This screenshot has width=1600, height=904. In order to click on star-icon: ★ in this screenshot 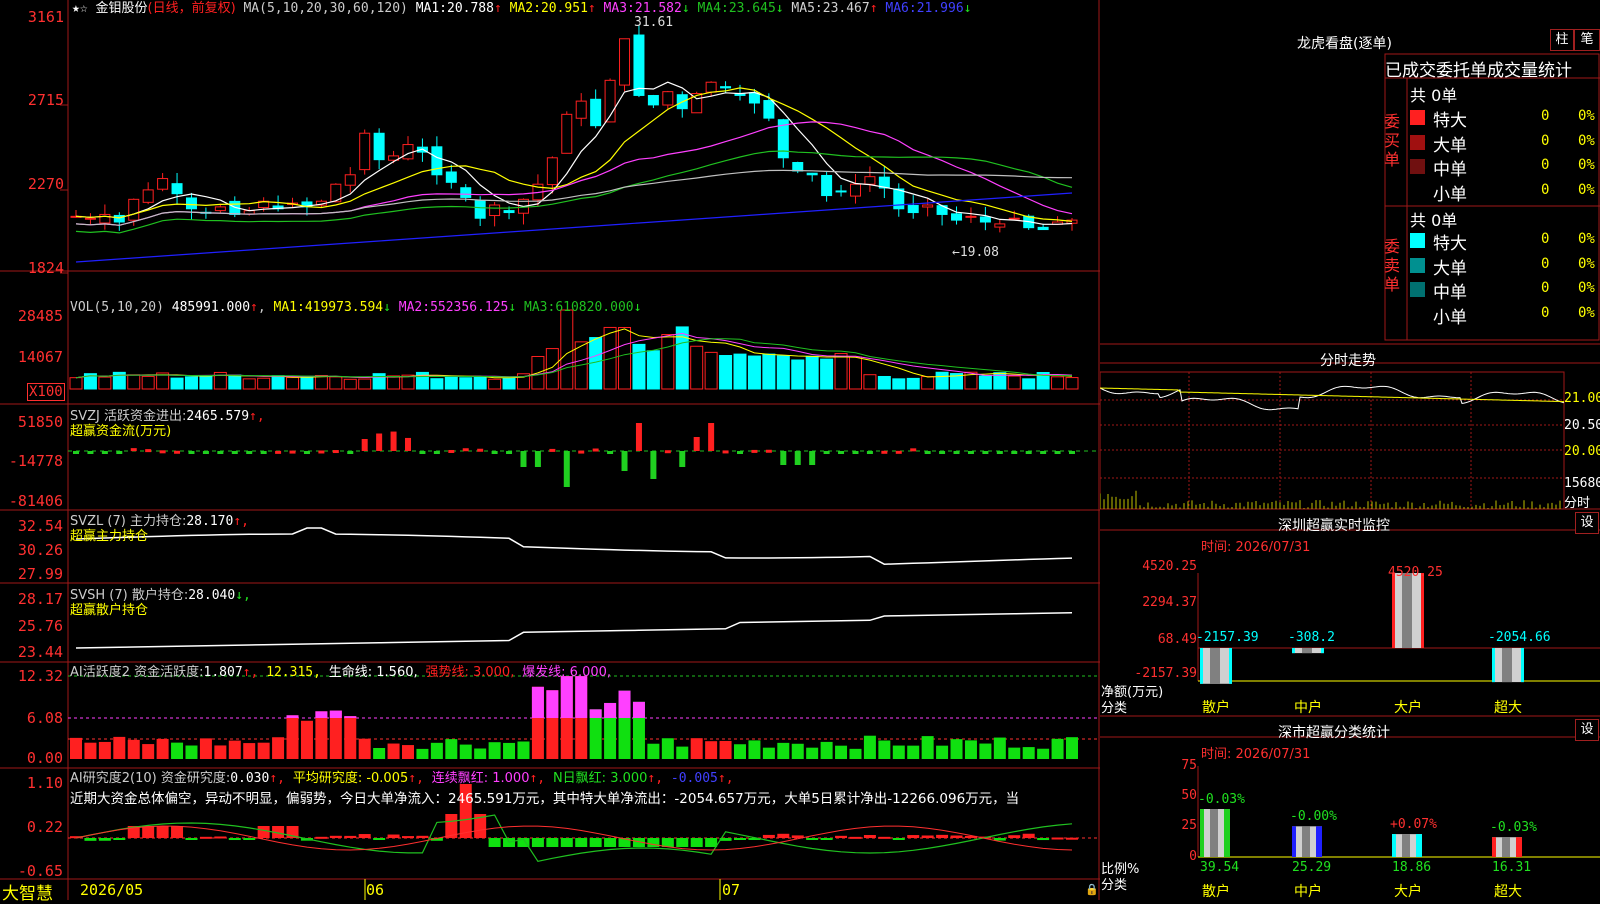, I will do `click(76, 8)`.